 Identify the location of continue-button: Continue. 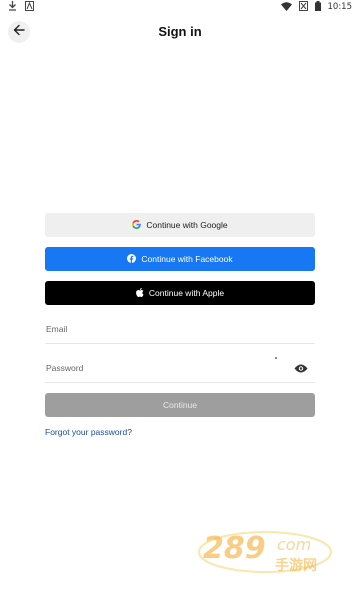
(180, 405).